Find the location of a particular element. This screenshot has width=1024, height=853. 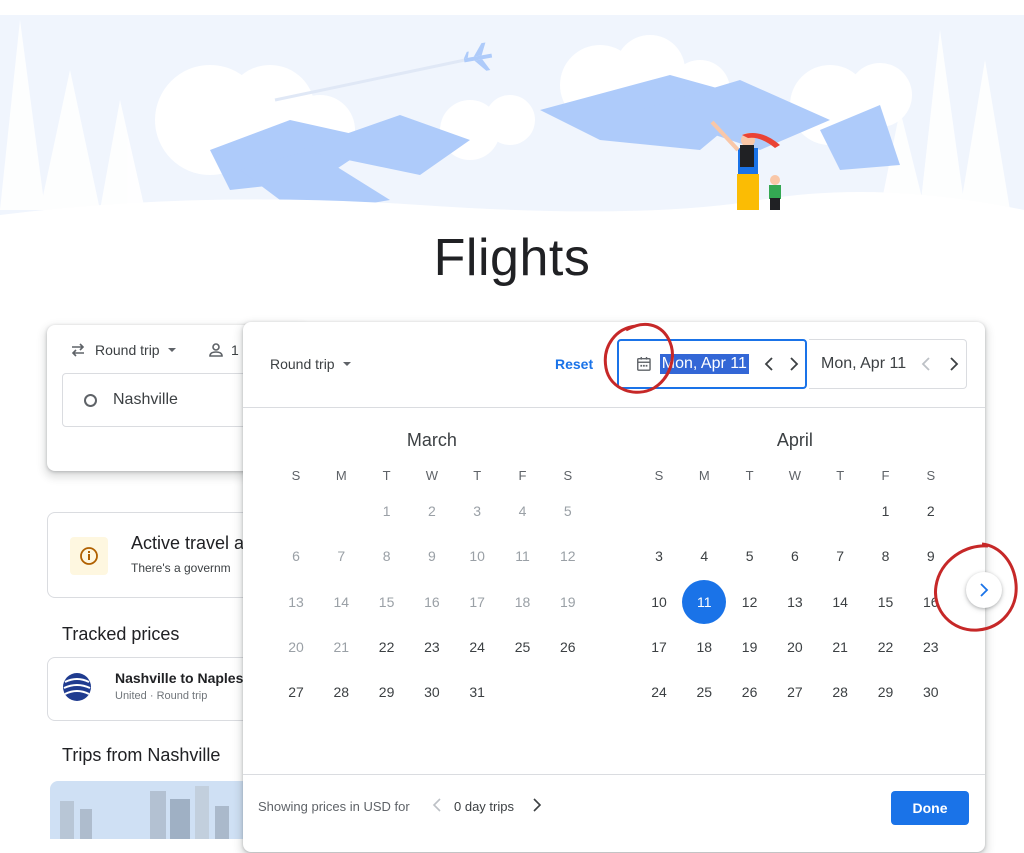

return-prev-day-button is located at coordinates (926, 364).